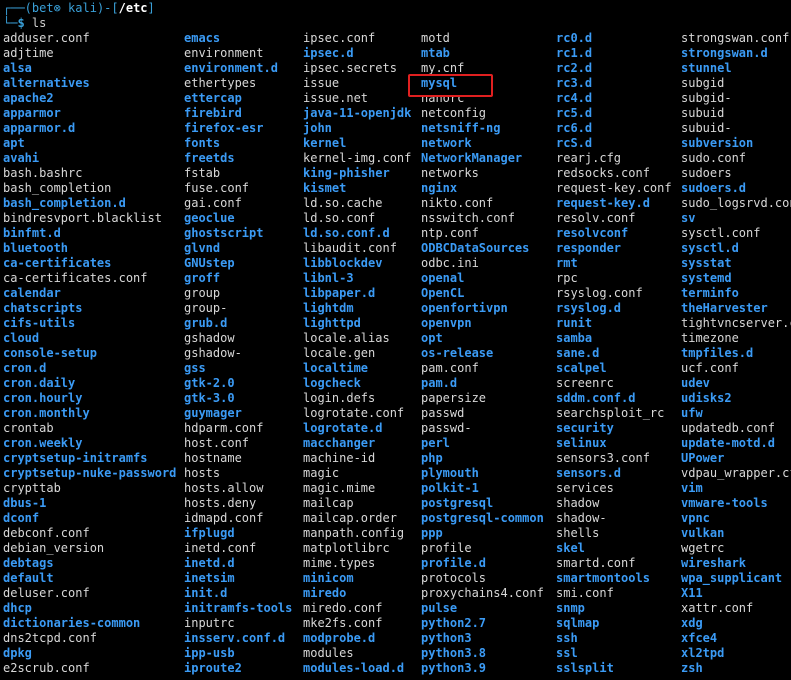  I want to click on directory-entry: security, so click(585, 428).